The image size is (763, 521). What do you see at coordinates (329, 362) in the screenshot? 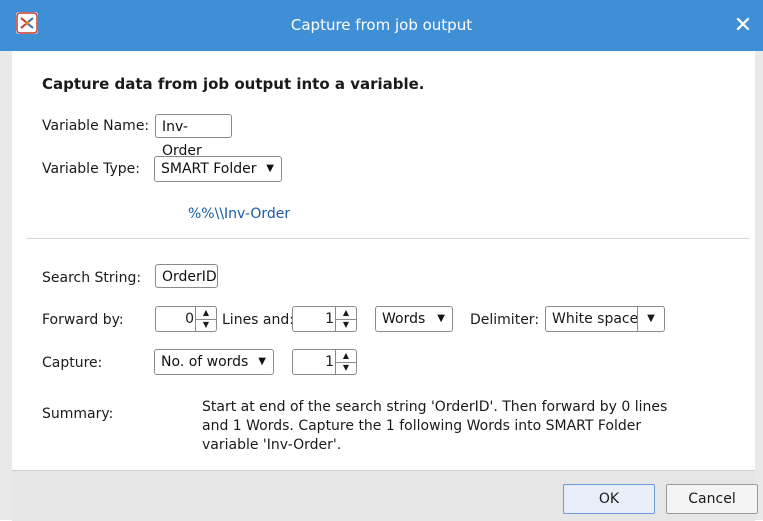
I see `capture-count-value: 1` at bounding box center [329, 362].